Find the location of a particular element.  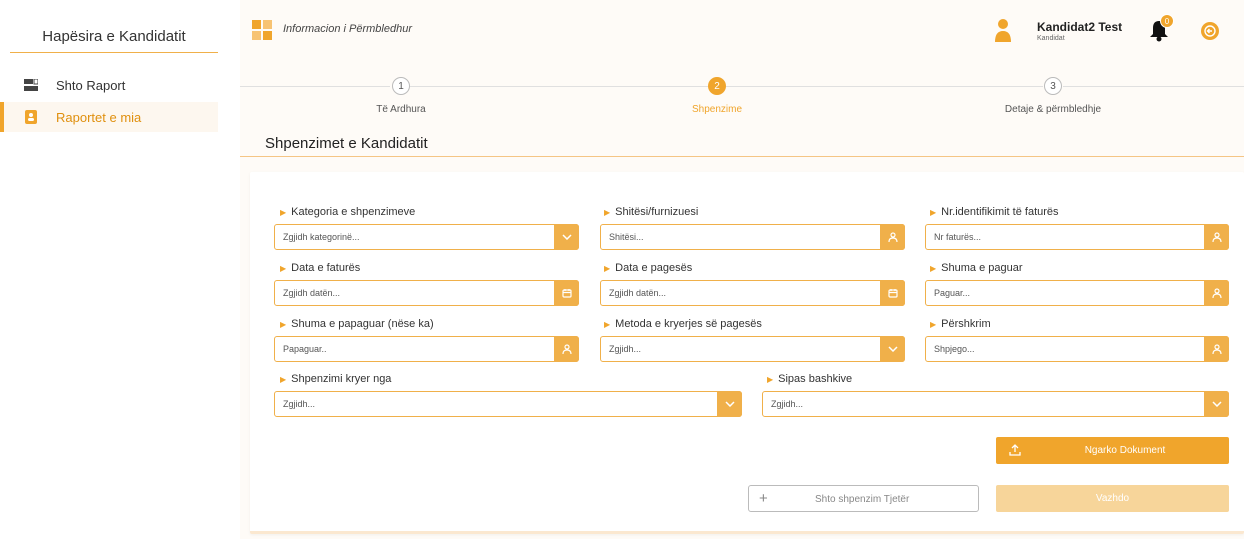

step-2-circle: 2 is located at coordinates (717, 86).